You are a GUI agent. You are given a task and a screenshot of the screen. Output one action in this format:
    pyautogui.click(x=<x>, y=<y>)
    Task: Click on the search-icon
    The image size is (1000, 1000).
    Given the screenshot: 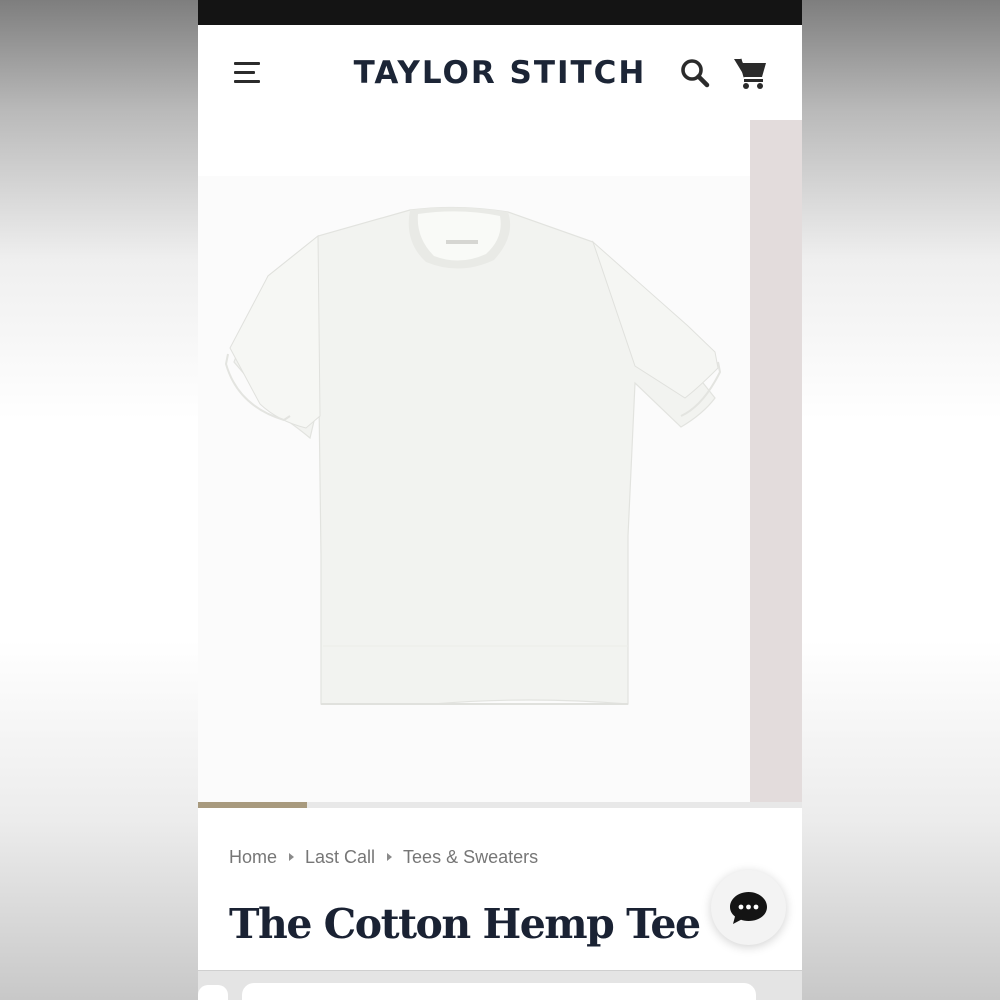 What is the action you would take?
    pyautogui.click(x=695, y=73)
    